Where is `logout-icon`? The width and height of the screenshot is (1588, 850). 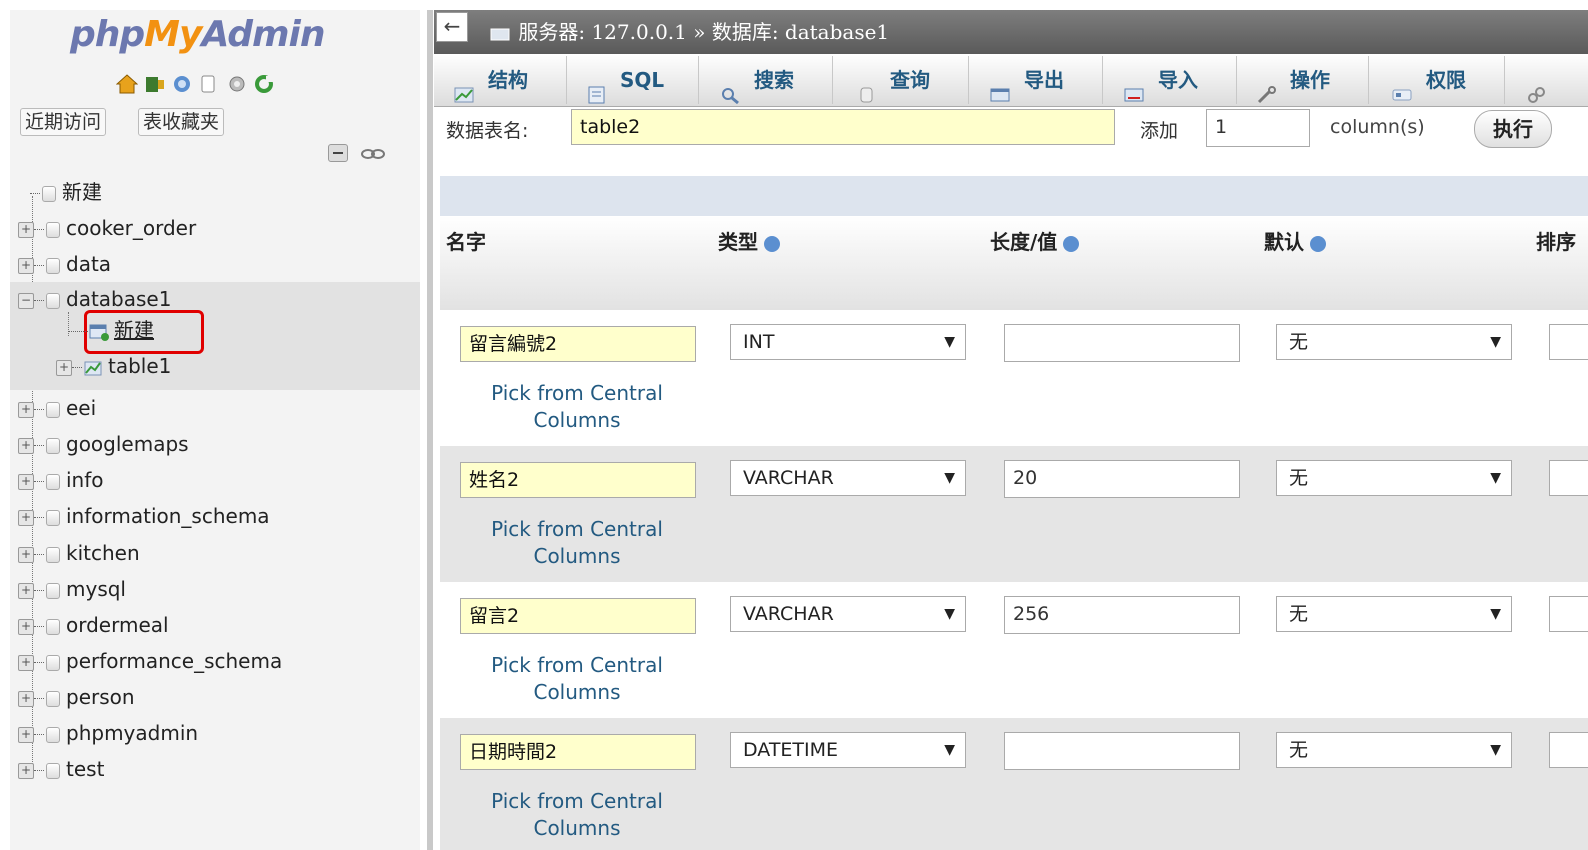
logout-icon is located at coordinates (154, 84).